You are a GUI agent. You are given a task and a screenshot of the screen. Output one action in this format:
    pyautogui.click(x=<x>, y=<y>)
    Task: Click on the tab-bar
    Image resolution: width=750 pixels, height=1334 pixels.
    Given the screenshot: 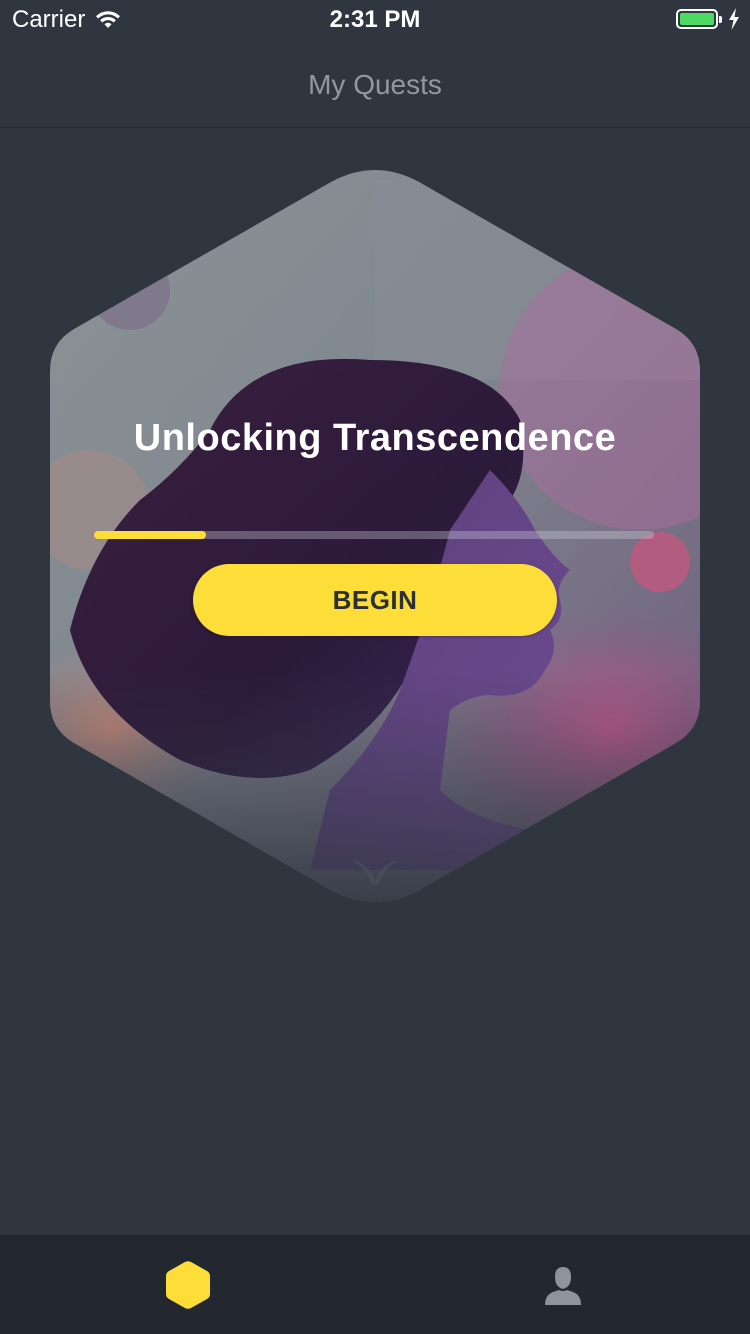 What is the action you would take?
    pyautogui.click(x=375, y=1284)
    